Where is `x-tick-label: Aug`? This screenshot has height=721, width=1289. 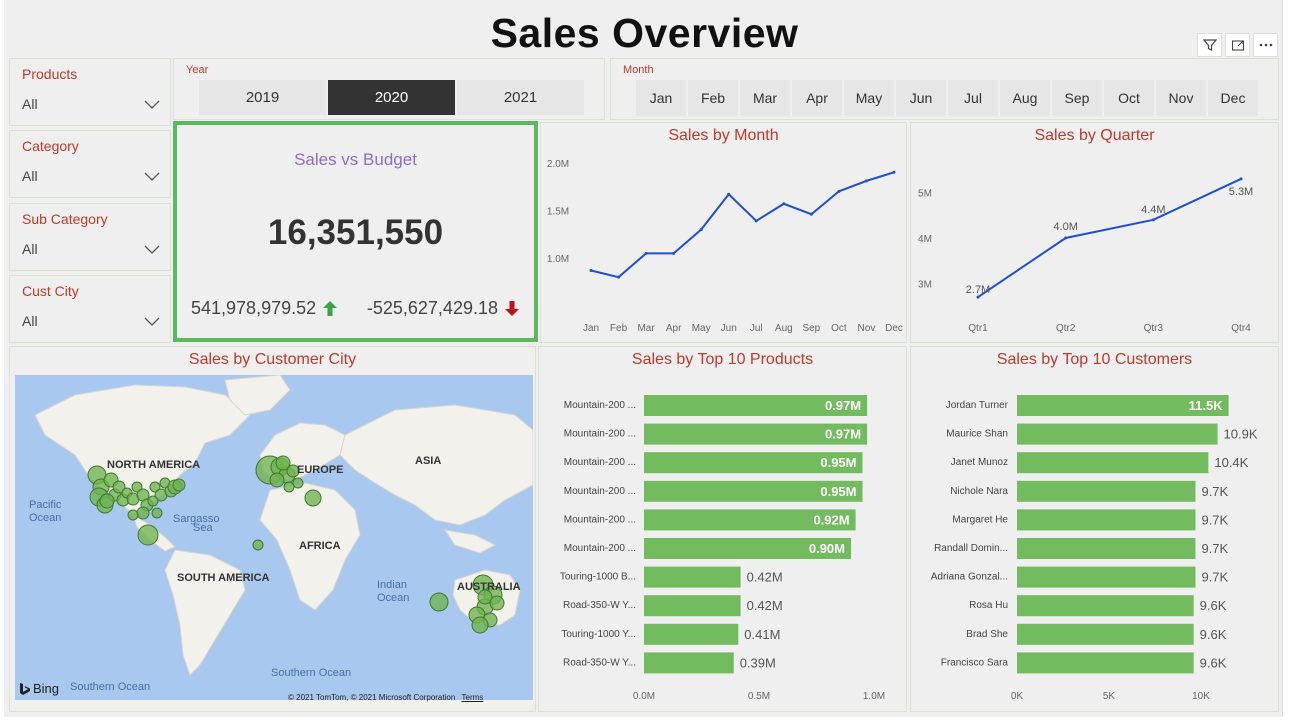
x-tick-label: Aug is located at coordinates (784, 328).